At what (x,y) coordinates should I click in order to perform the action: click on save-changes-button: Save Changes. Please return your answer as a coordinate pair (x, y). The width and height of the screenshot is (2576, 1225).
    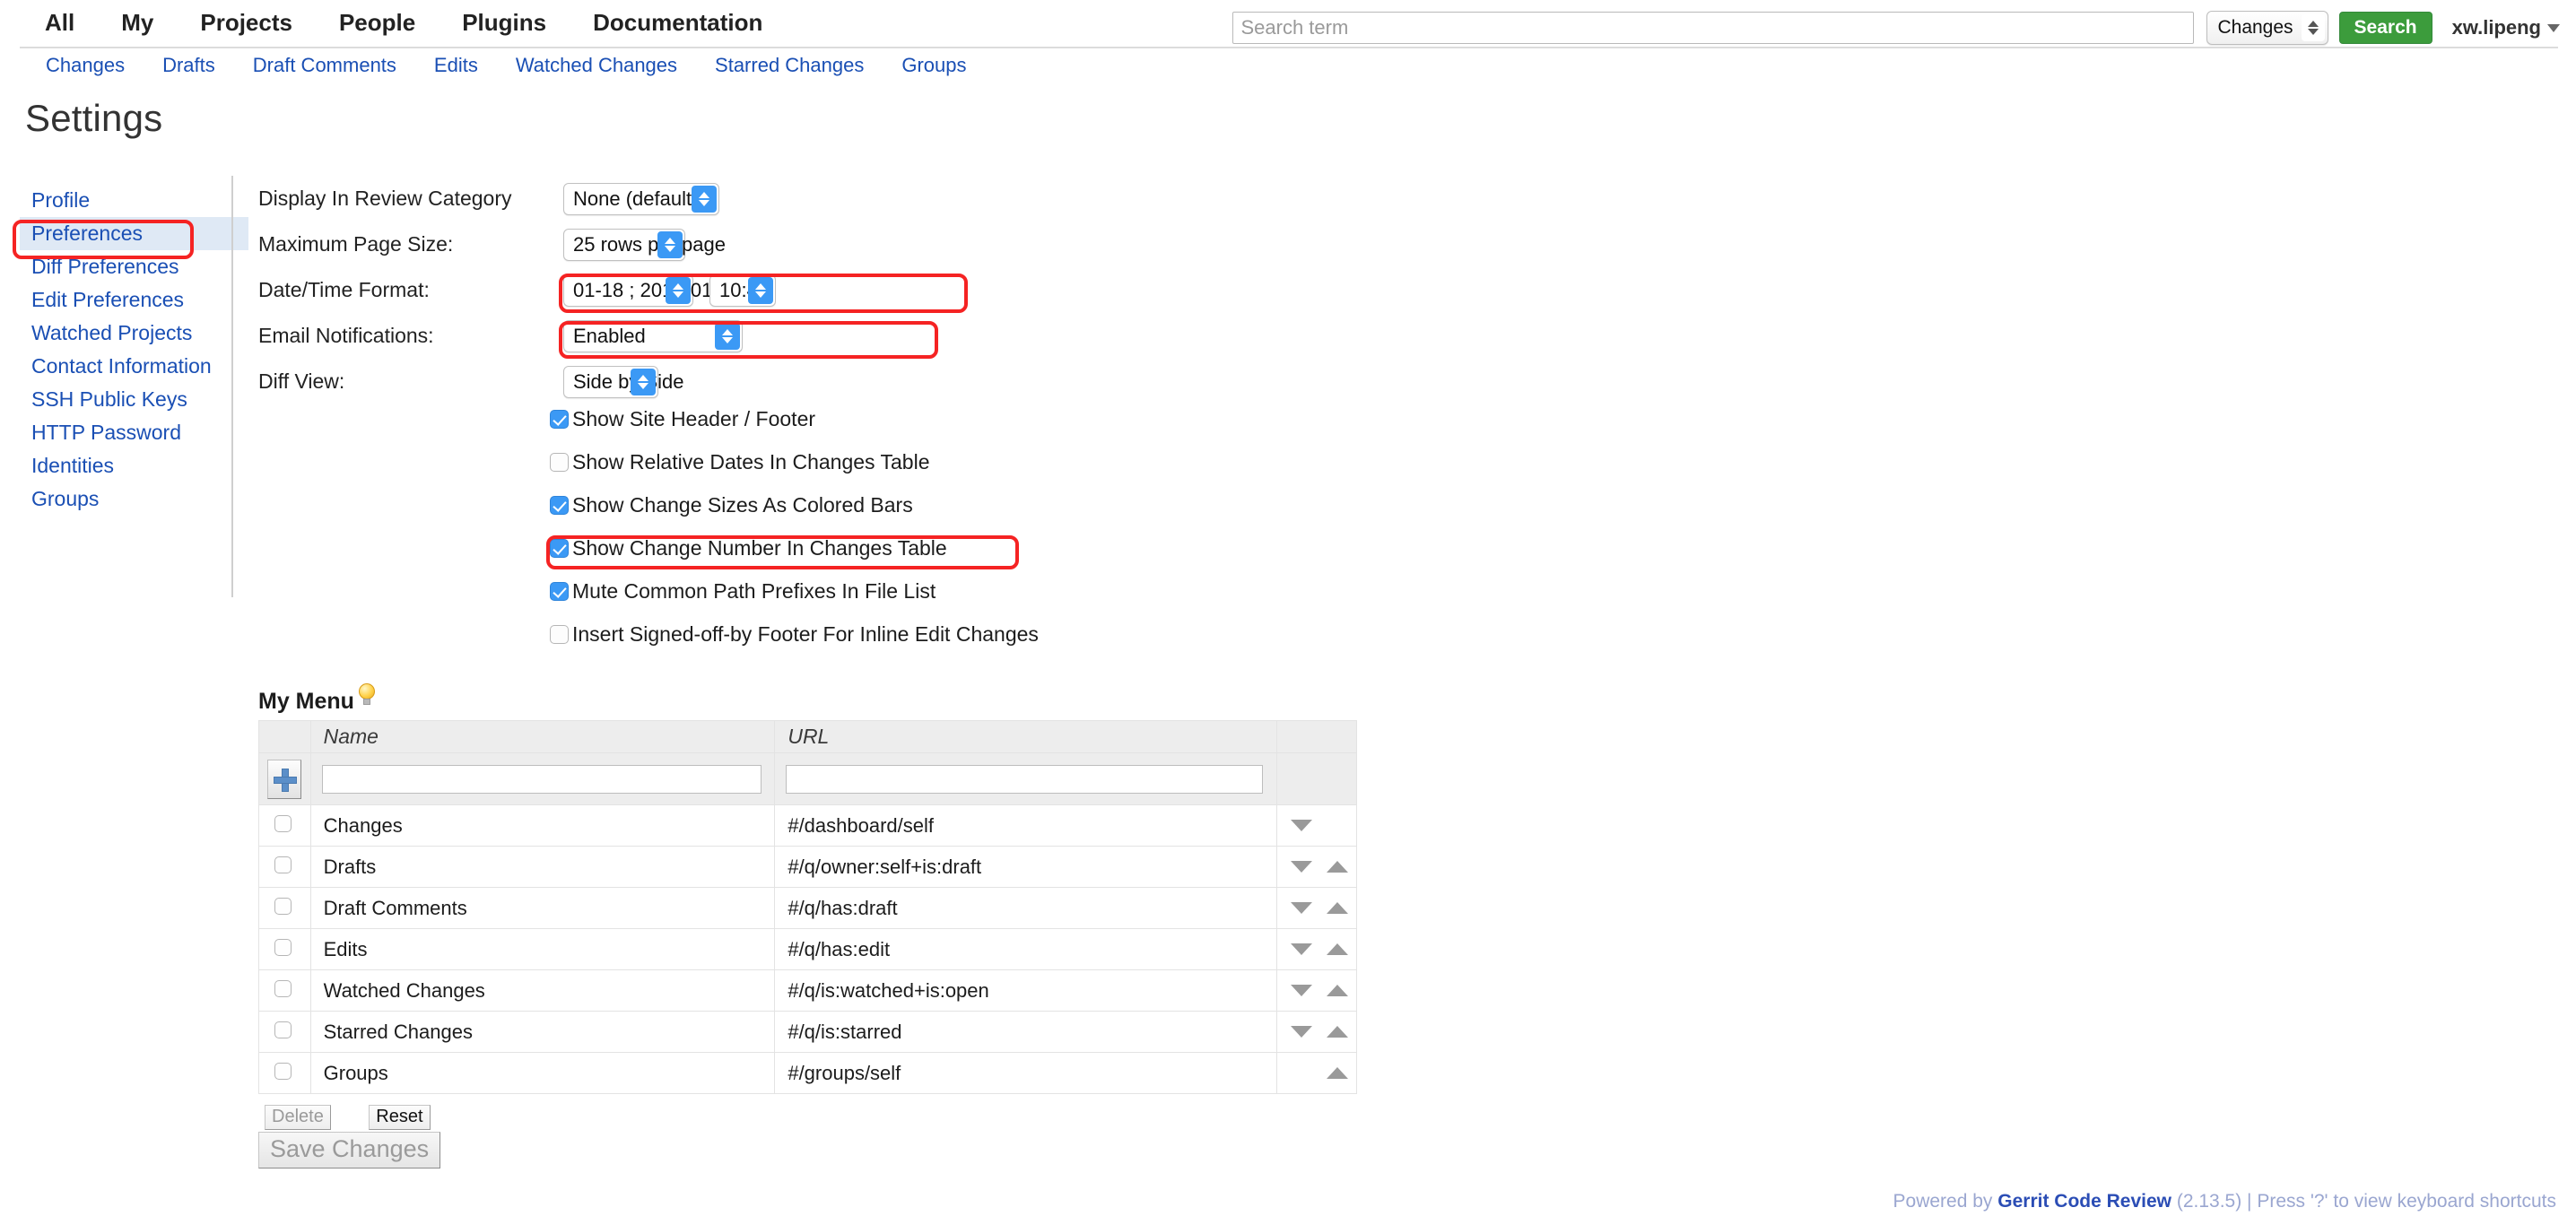
    Looking at the image, I should click on (349, 1150).